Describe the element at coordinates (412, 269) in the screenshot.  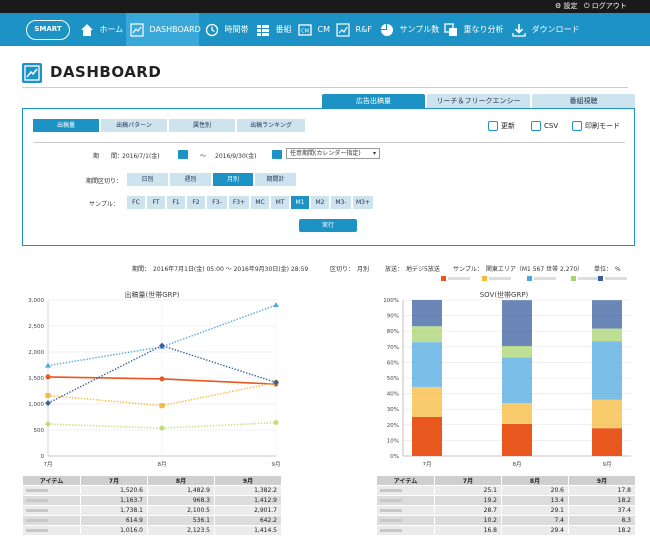
I see `info-broadcast: 放送： 地デジ5放送` at that location.